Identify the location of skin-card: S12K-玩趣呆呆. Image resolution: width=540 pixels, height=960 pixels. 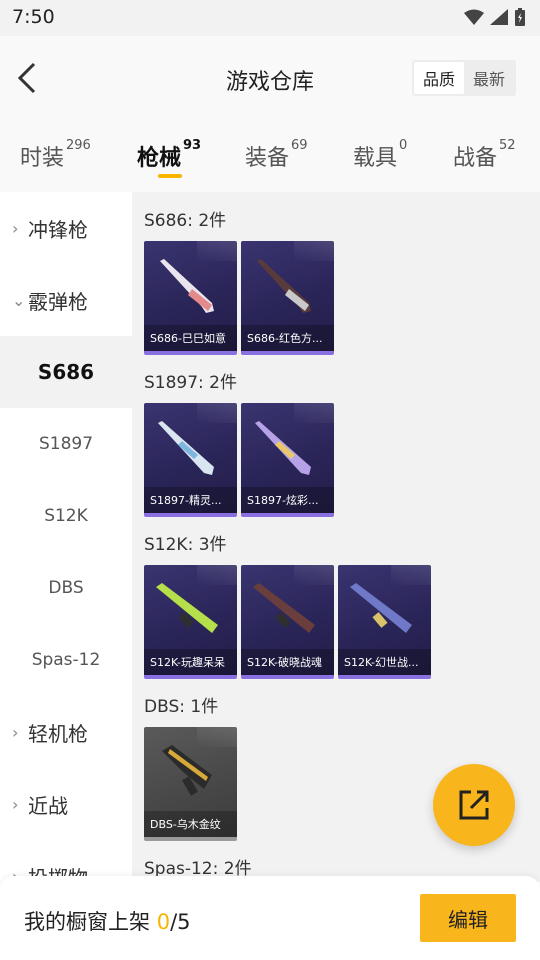
(190, 622).